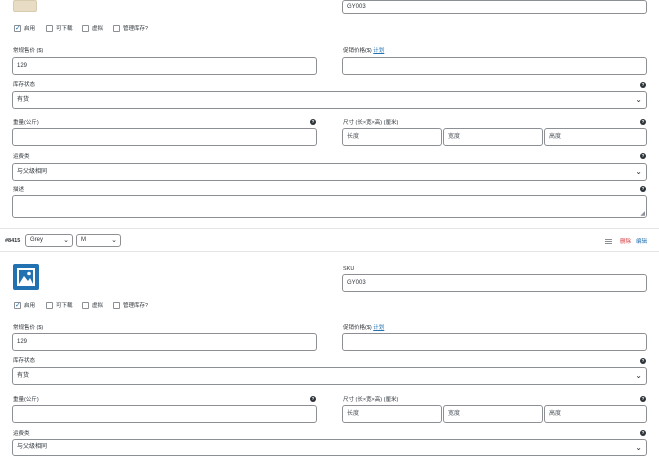  What do you see at coordinates (608, 241) in the screenshot?
I see `hamburger-icon` at bounding box center [608, 241].